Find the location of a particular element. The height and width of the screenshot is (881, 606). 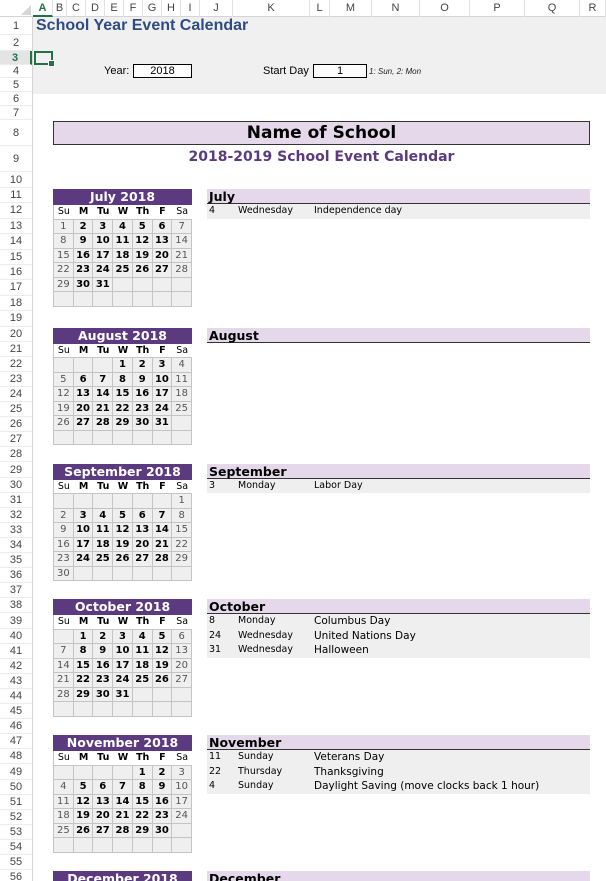

row-header-36: 36 is located at coordinates (16, 576).